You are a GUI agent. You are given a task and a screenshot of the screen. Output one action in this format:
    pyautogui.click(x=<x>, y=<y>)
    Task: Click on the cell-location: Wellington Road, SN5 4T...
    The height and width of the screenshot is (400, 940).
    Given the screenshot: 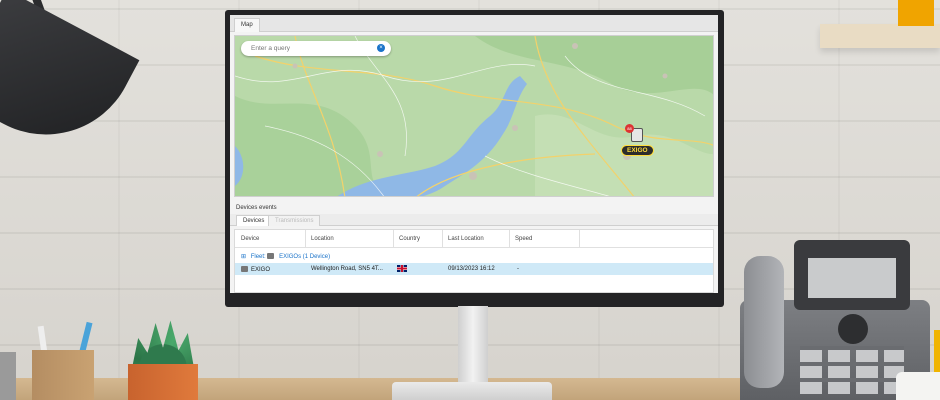 What is the action you would take?
    pyautogui.click(x=347, y=269)
    